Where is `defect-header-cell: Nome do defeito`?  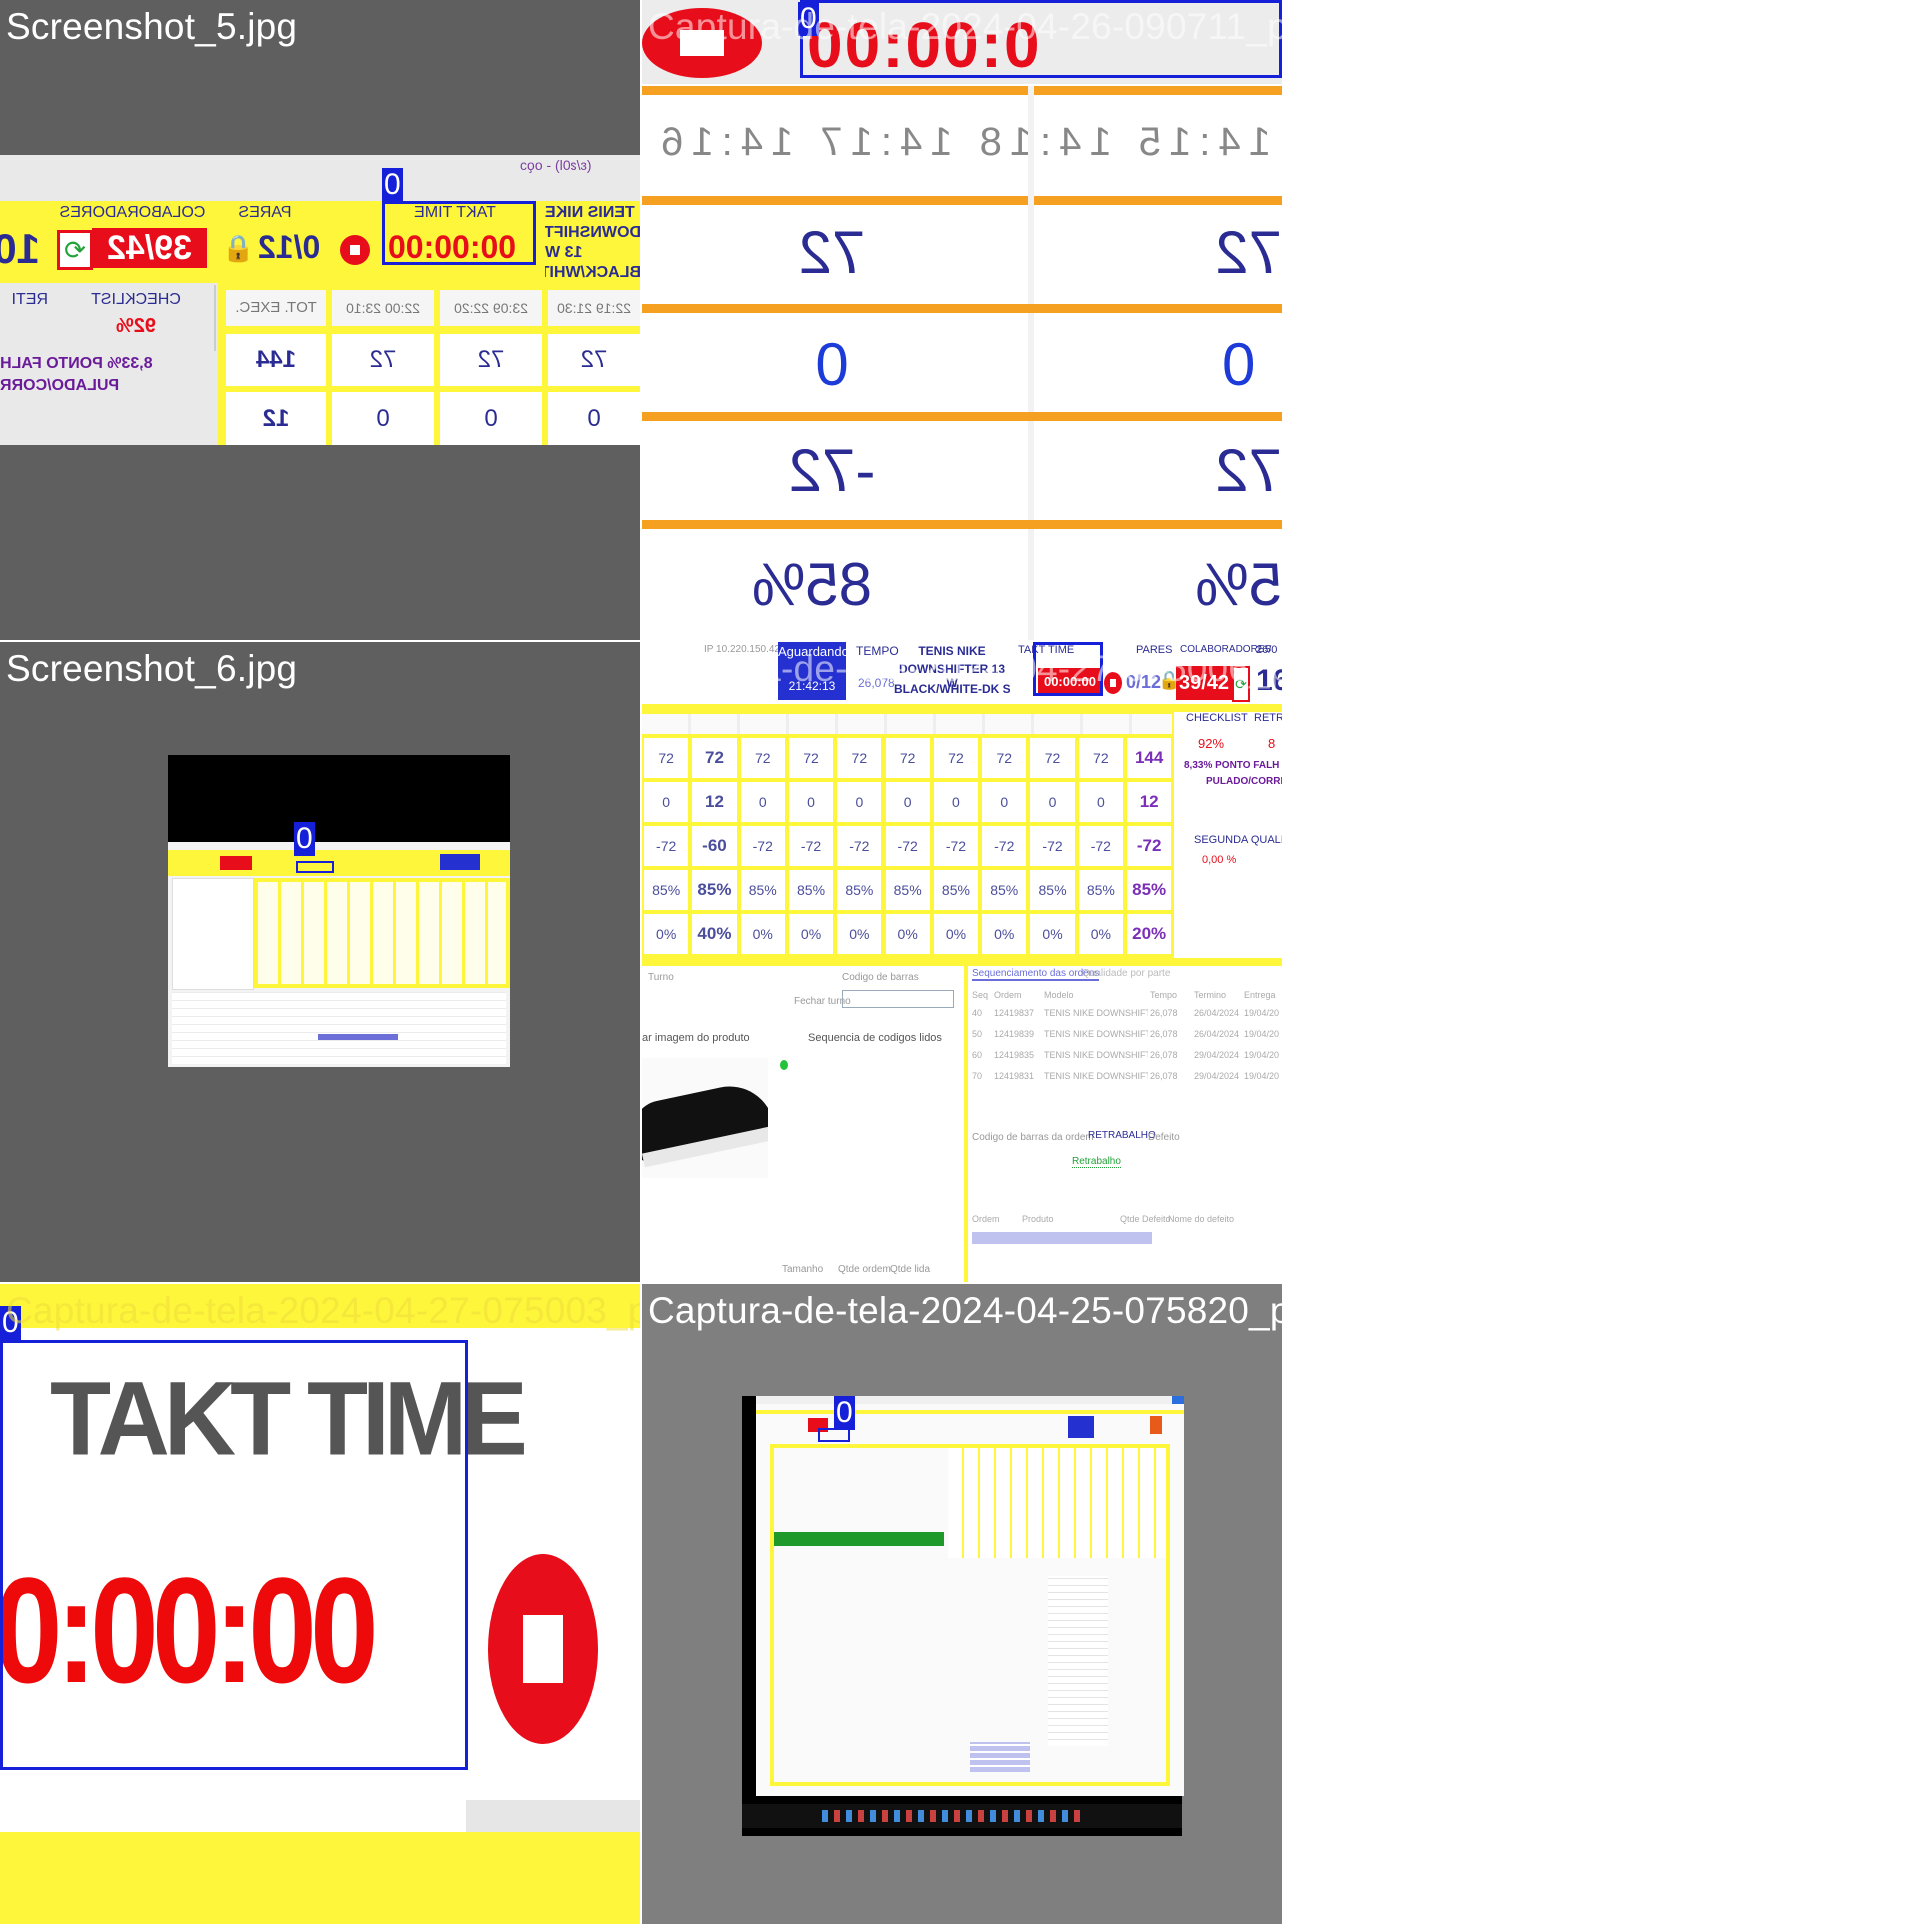 defect-header-cell: Nome do defeito is located at coordinates (1201, 1219).